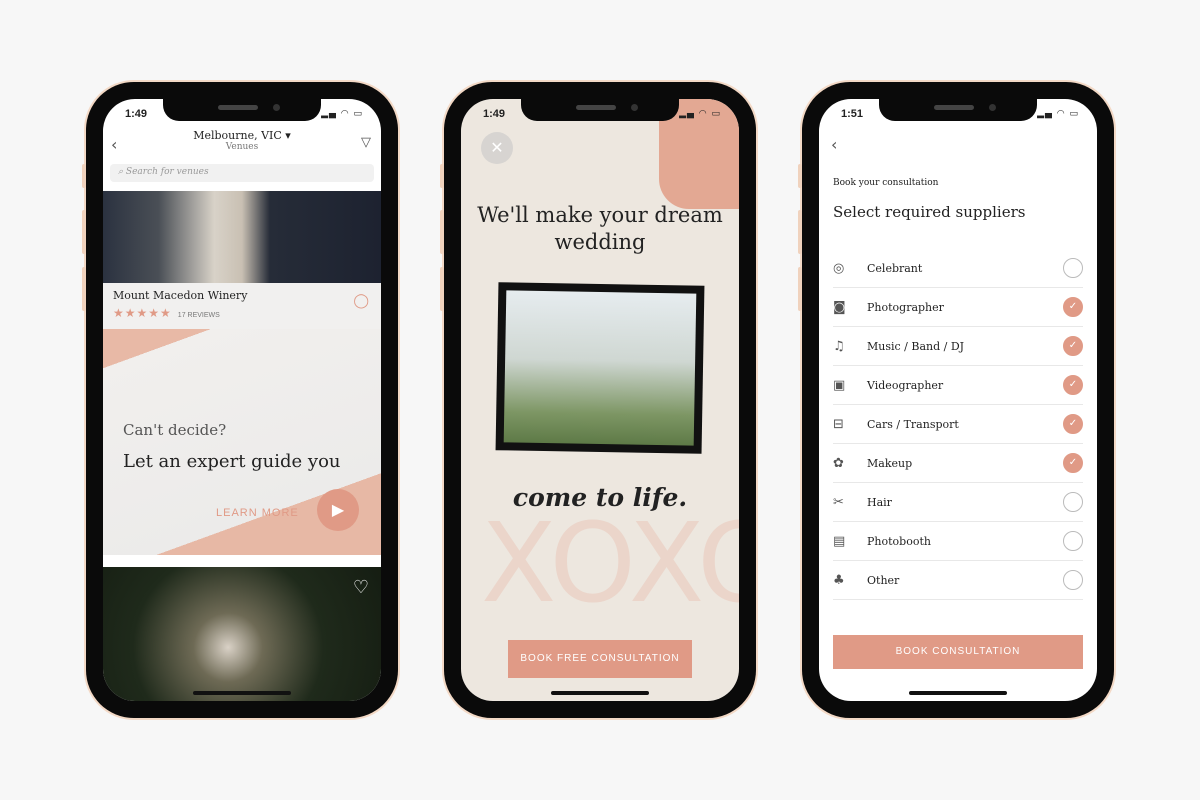 The width and height of the screenshot is (1200, 800). Describe the element at coordinates (600, 497) in the screenshot. I see `tagline: come to life.` at that location.